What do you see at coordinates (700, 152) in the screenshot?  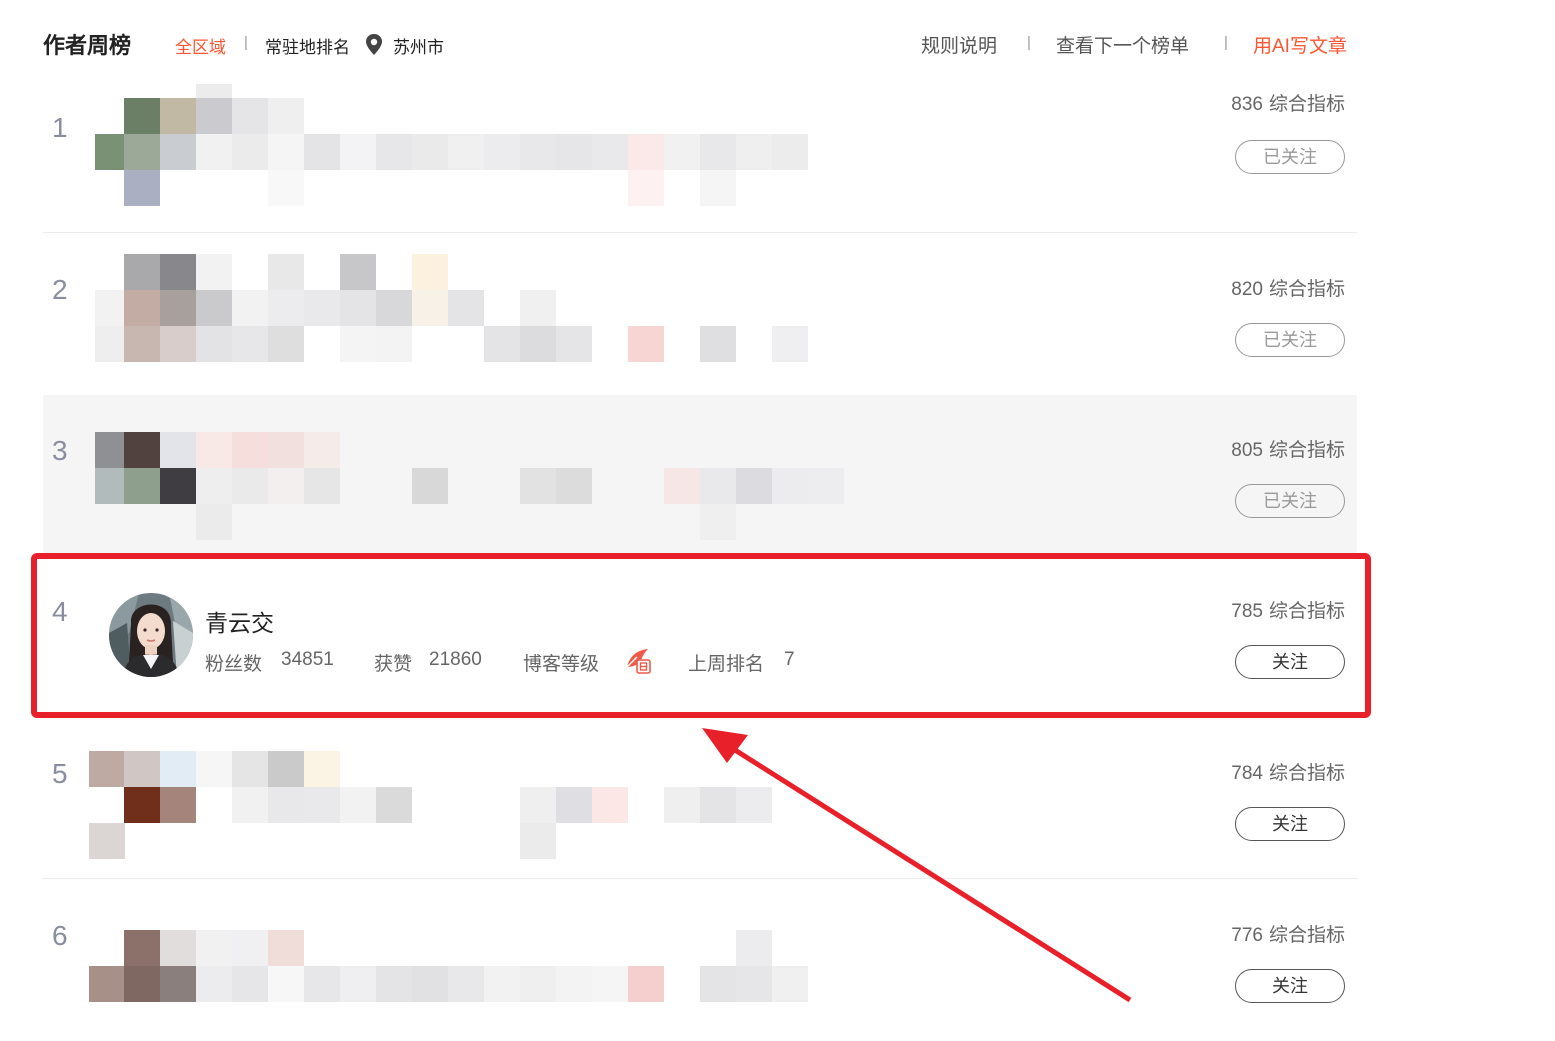 I see `ranking-row: 1 836 综合指标 已关注` at bounding box center [700, 152].